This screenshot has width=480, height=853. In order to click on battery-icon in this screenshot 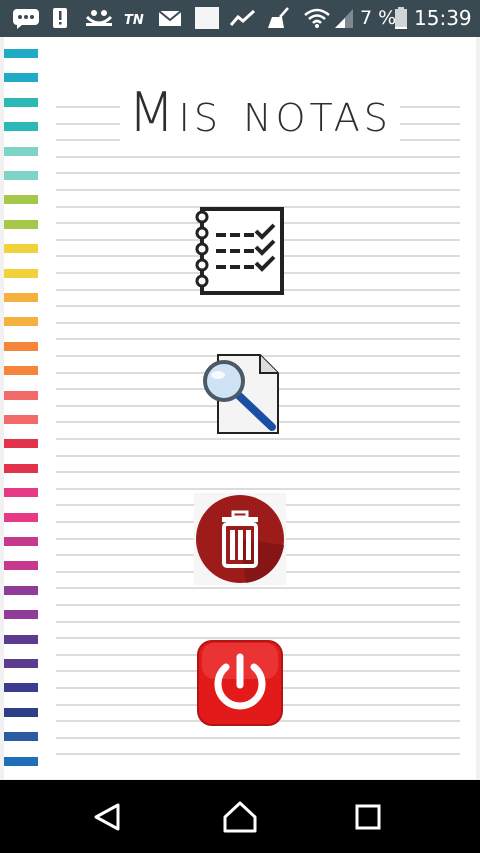, I will do `click(401, 18)`.